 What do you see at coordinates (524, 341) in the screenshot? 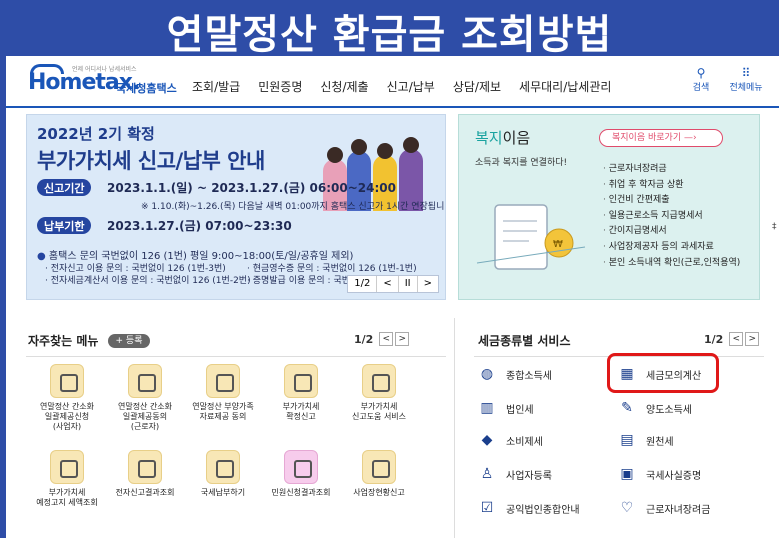
I see `services-title: 세금종류별 서비스` at bounding box center [524, 341].